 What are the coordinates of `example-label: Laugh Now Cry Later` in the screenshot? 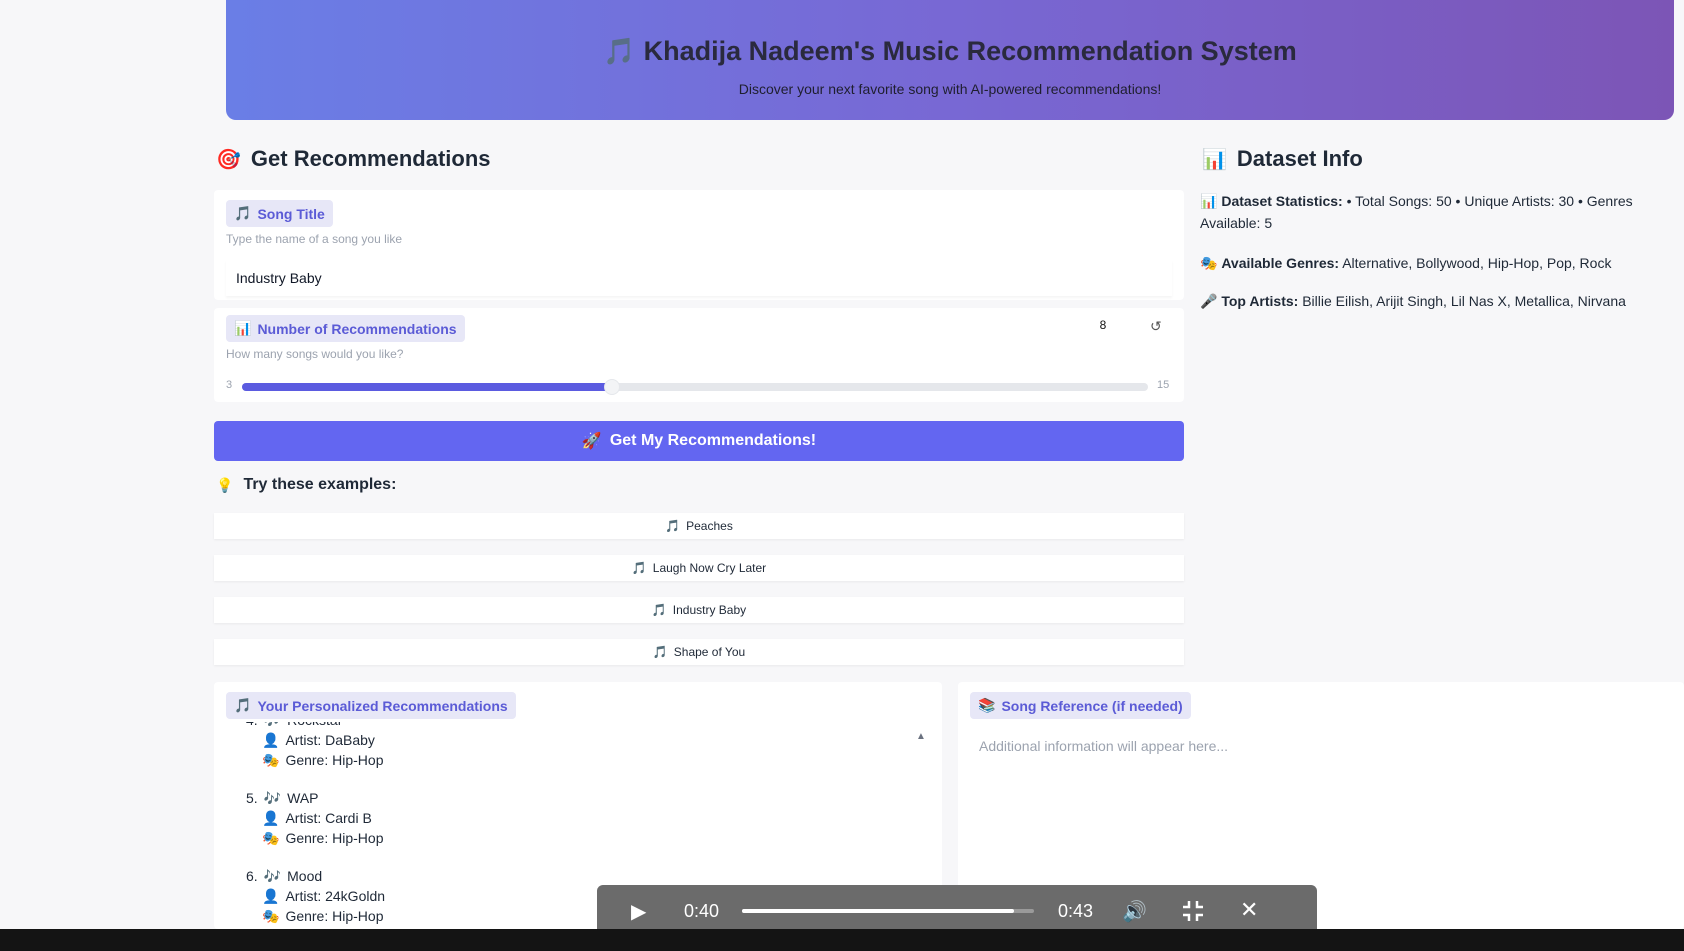 It's located at (709, 568).